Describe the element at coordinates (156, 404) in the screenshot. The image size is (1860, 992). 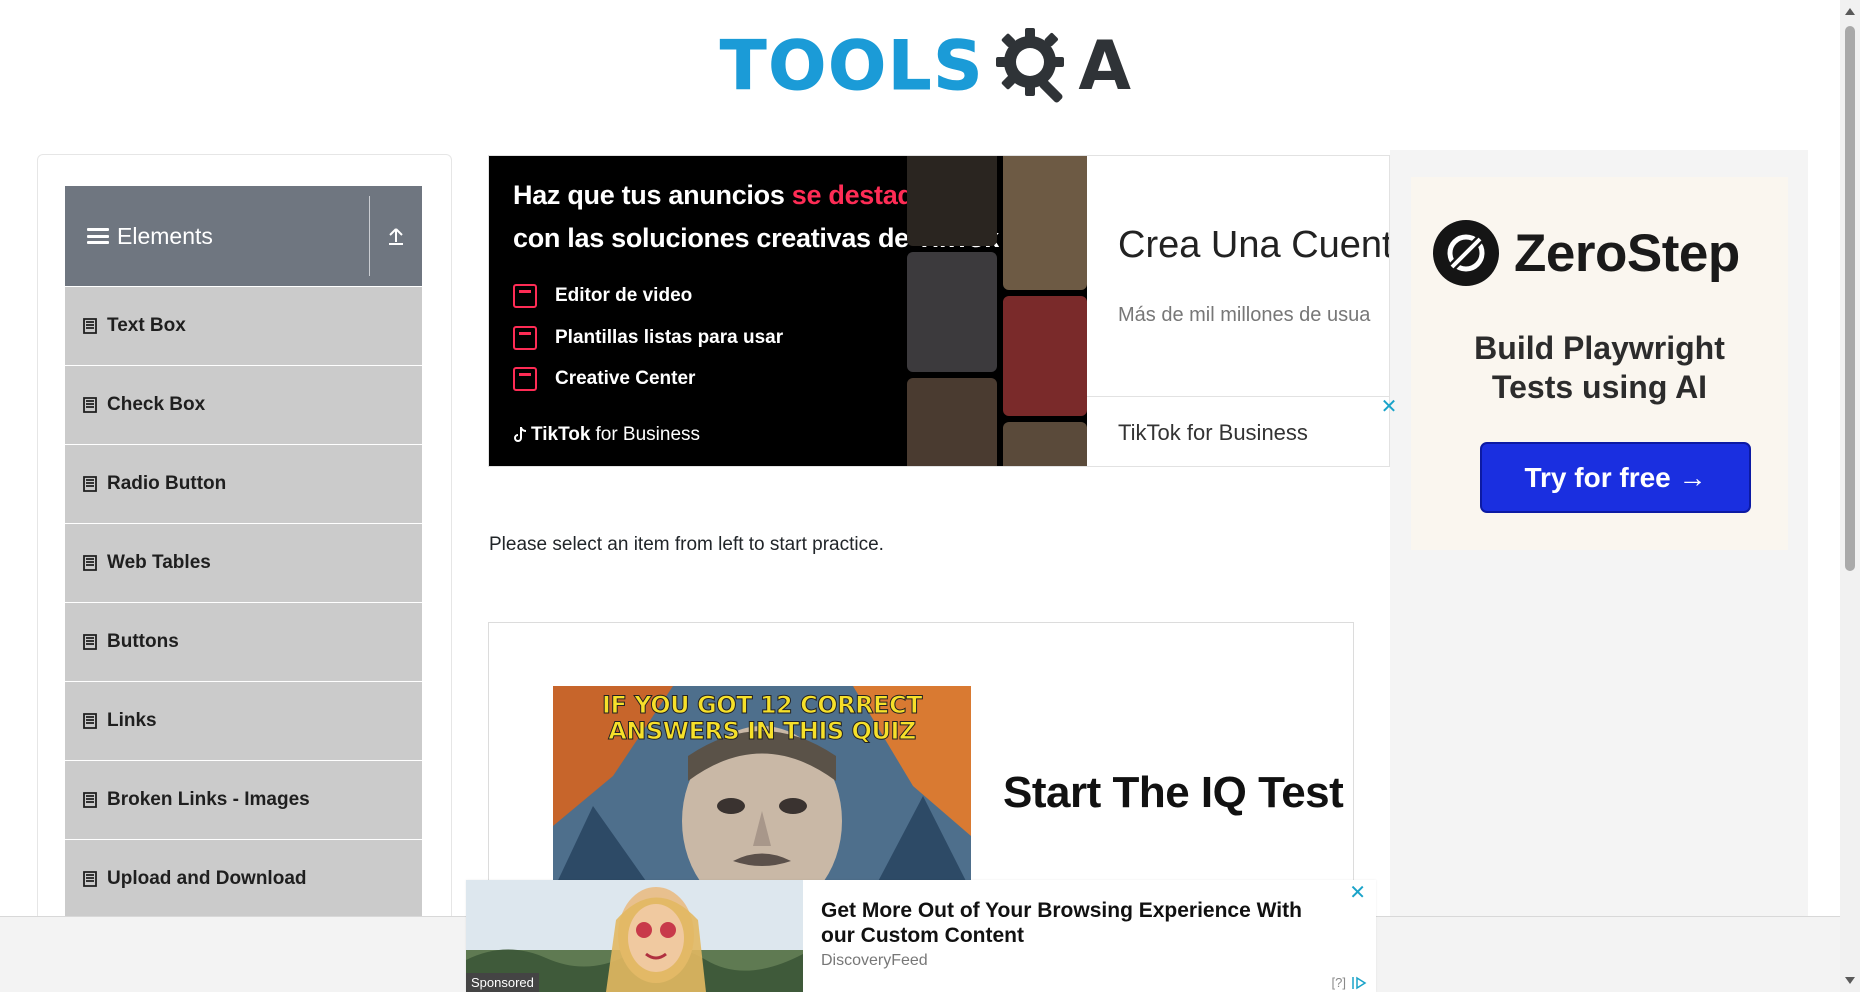
I see `sidebar-item-label: Check Box` at that location.